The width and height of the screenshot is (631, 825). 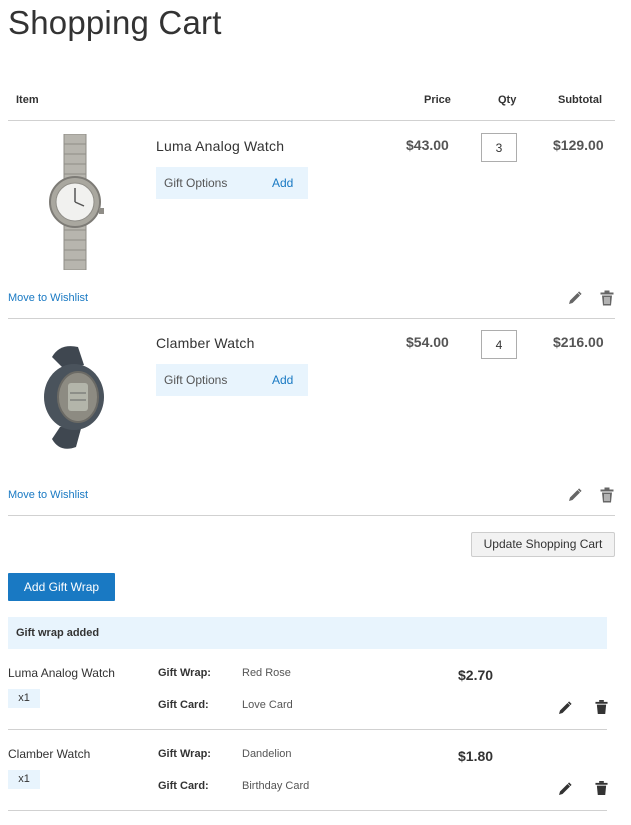 I want to click on cart-table-header: Item Price Qty Subtotal, so click(x=311, y=107).